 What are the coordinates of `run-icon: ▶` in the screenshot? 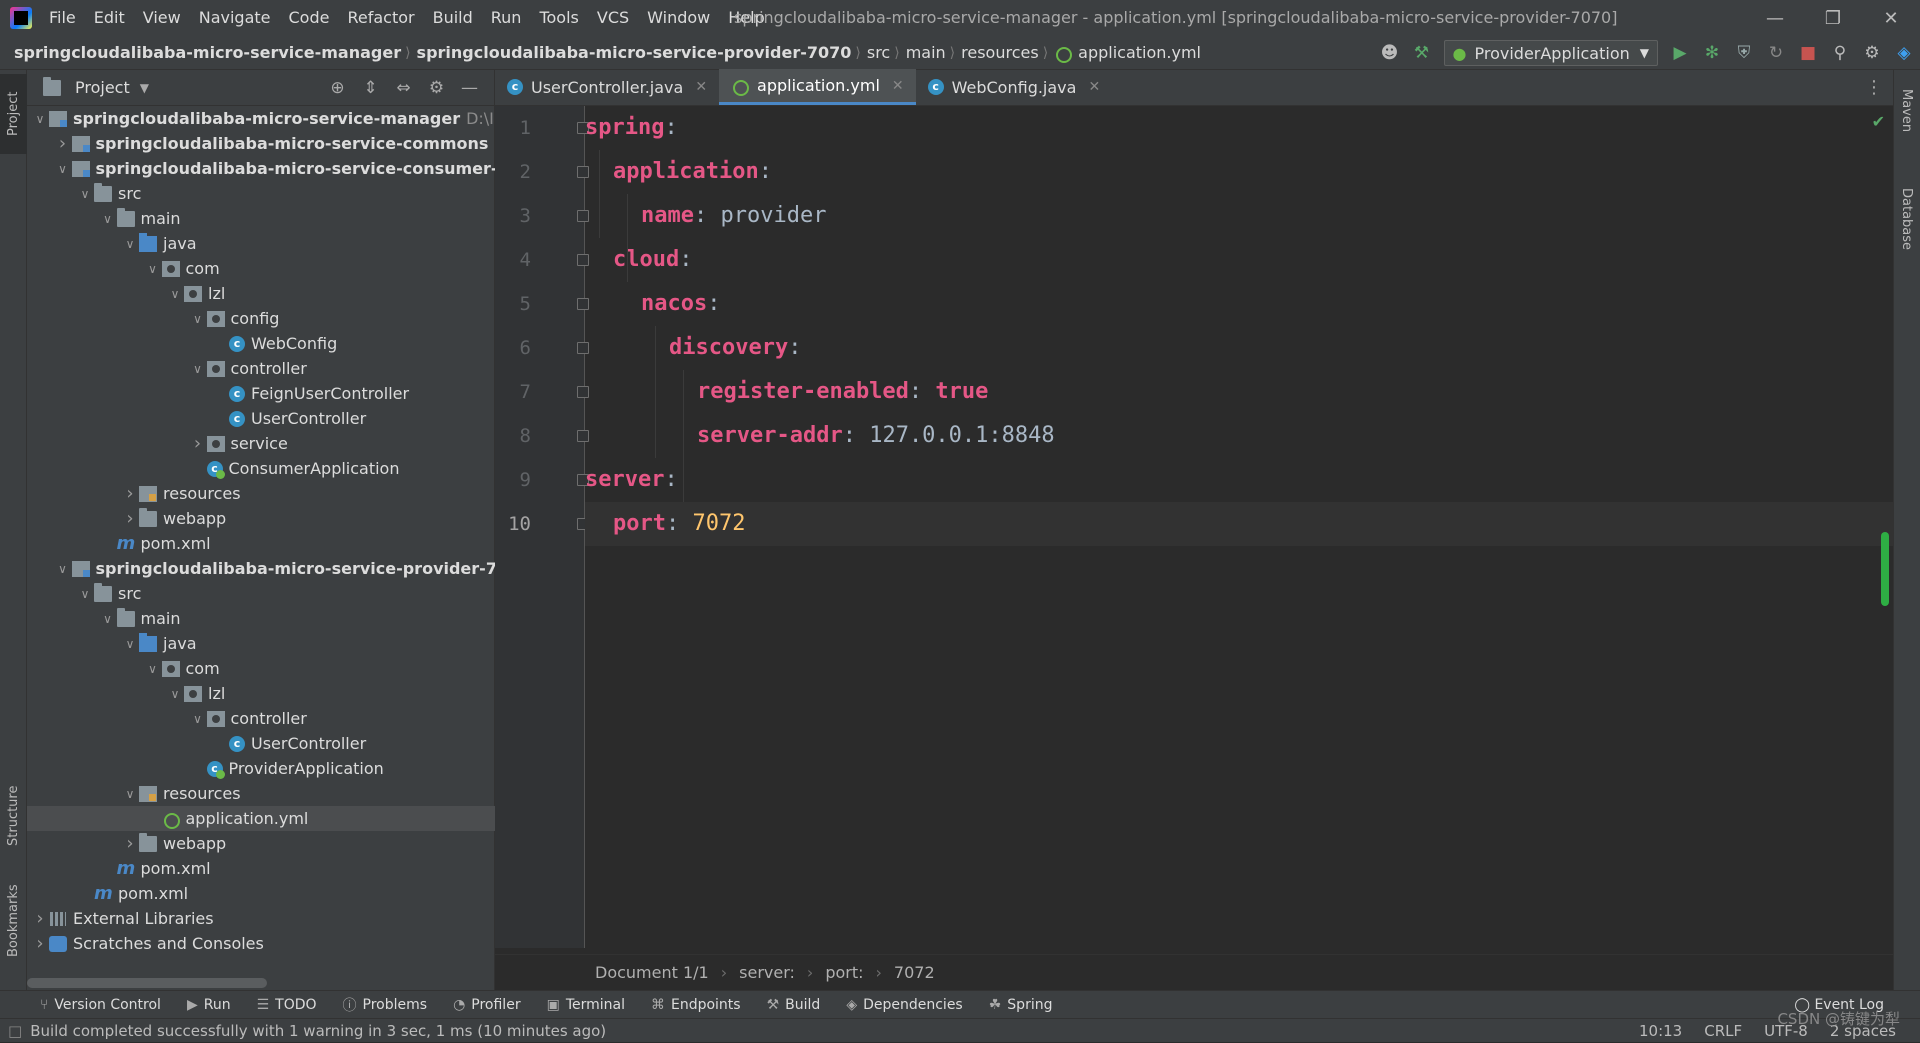 It's located at (1680, 53).